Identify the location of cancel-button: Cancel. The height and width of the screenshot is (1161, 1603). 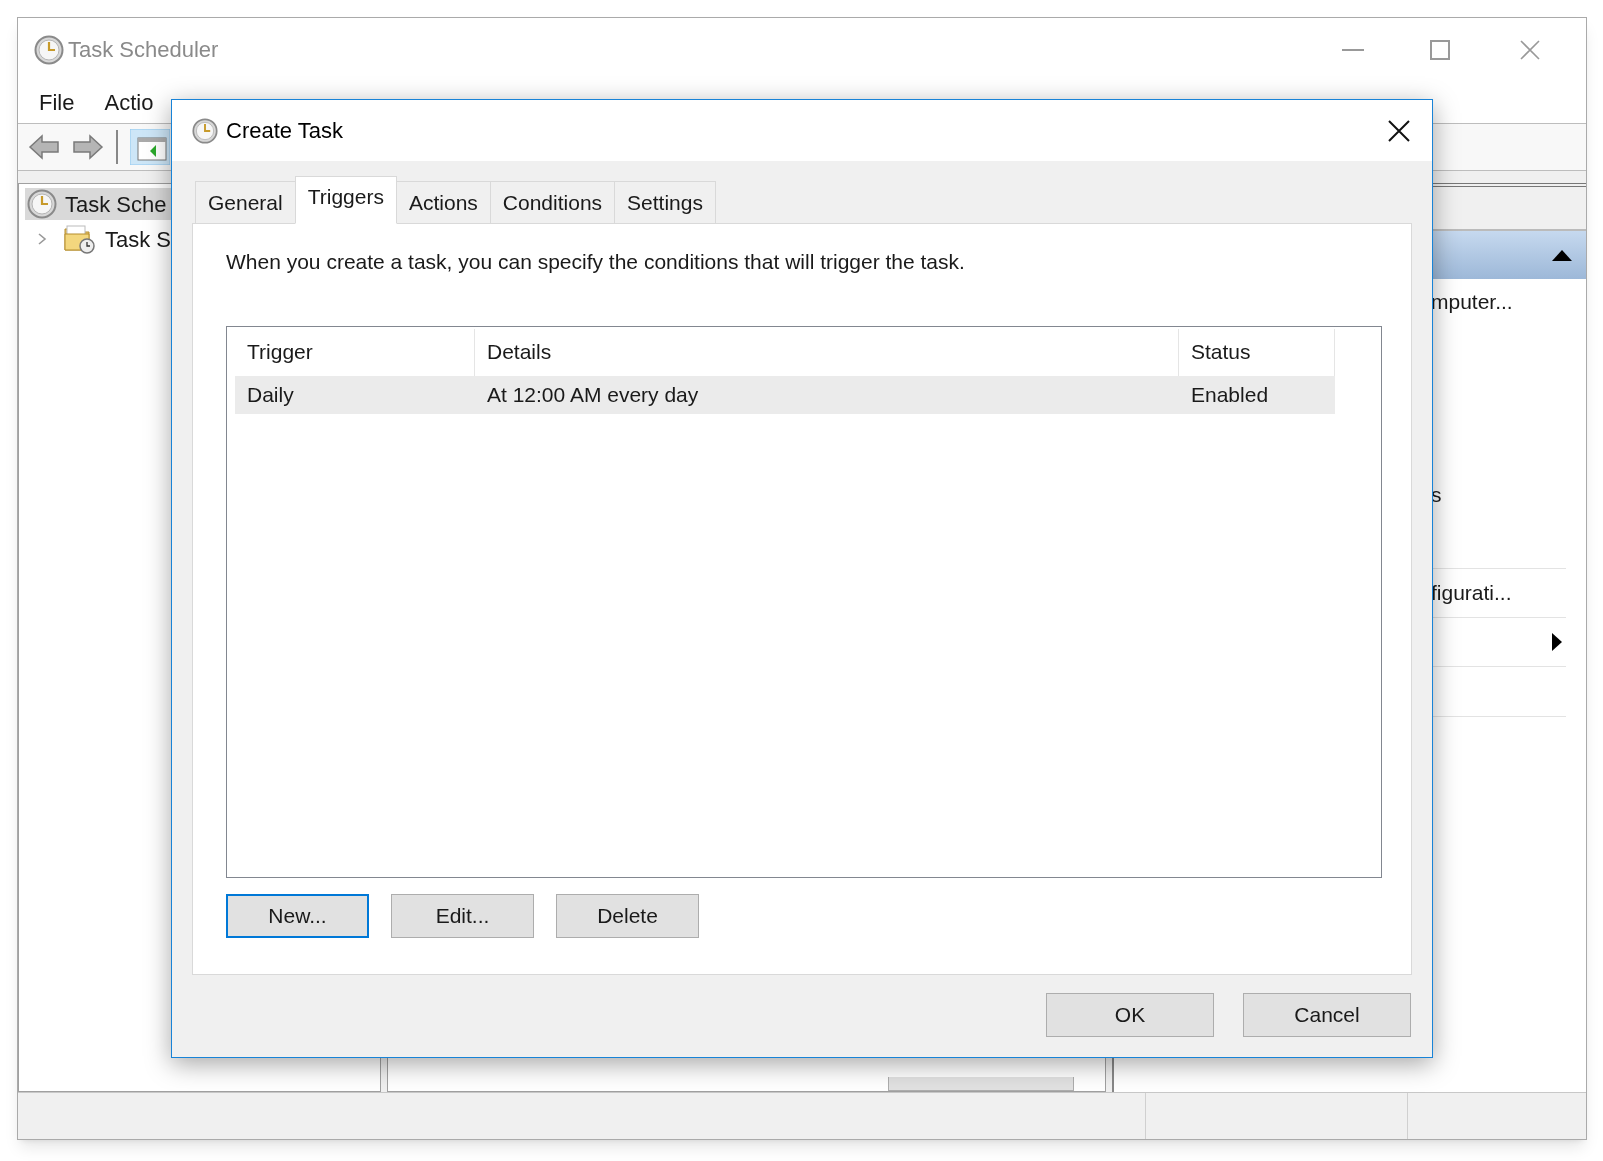
(1327, 1015).